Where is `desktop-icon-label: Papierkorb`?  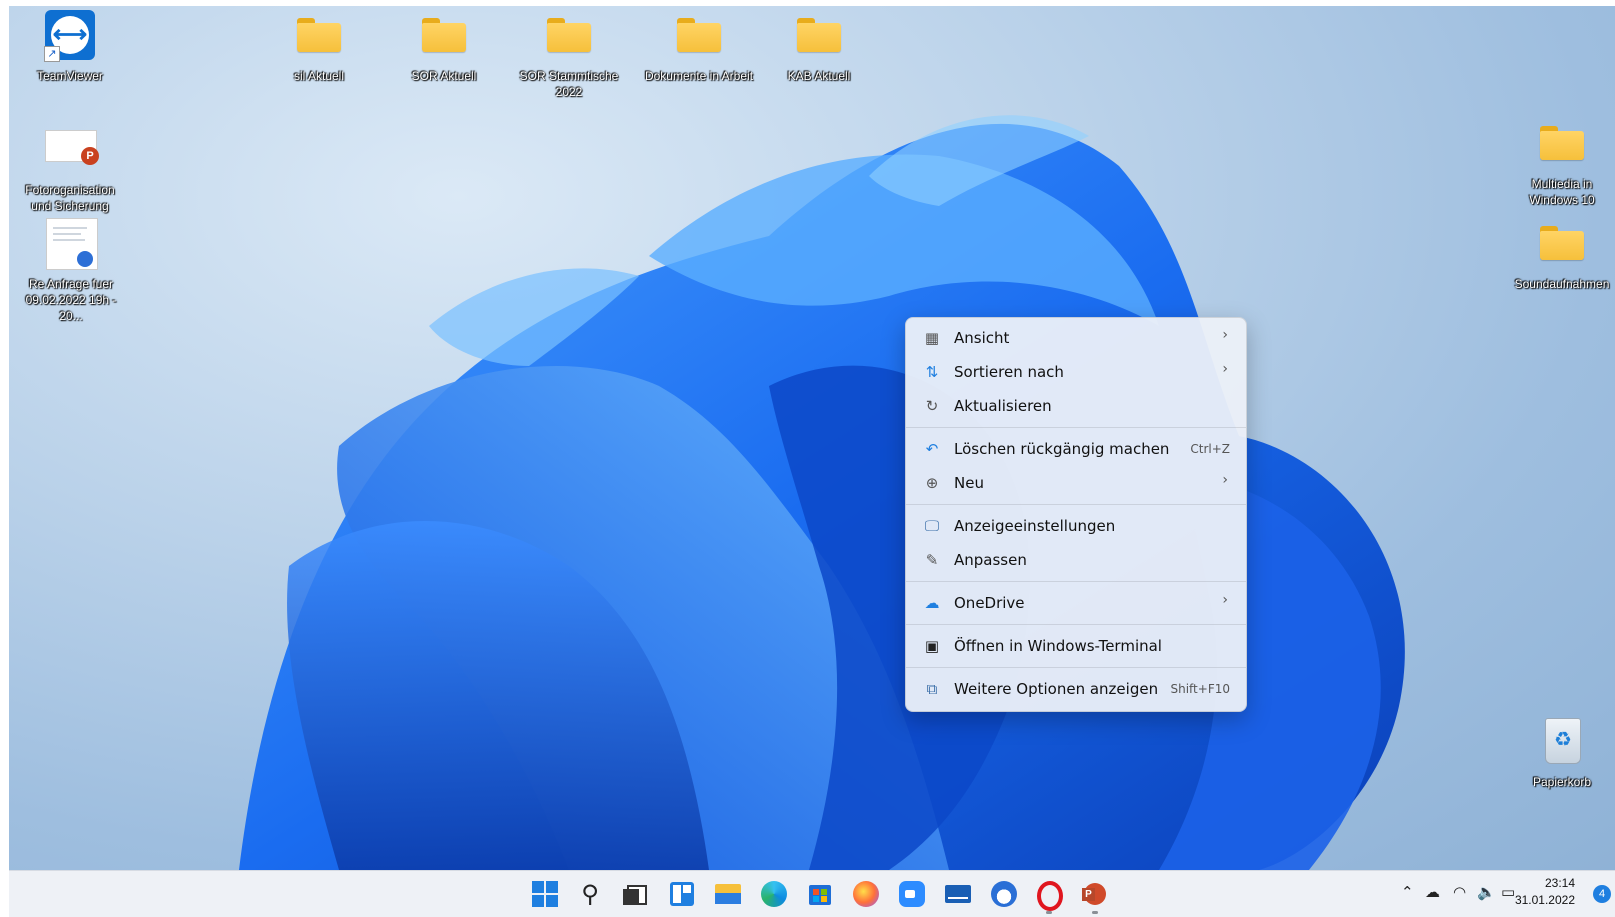 desktop-icon-label: Papierkorb is located at coordinates (1562, 782).